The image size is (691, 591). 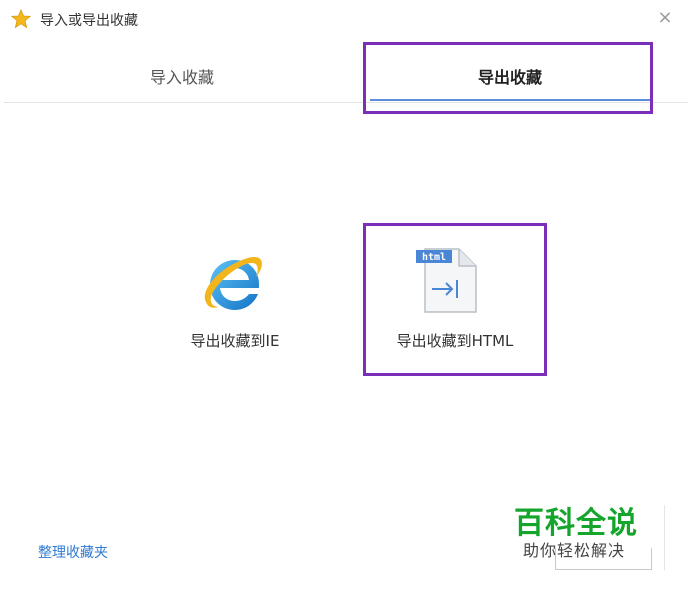 I want to click on window-title: 导入或导出收藏, so click(x=89, y=21).